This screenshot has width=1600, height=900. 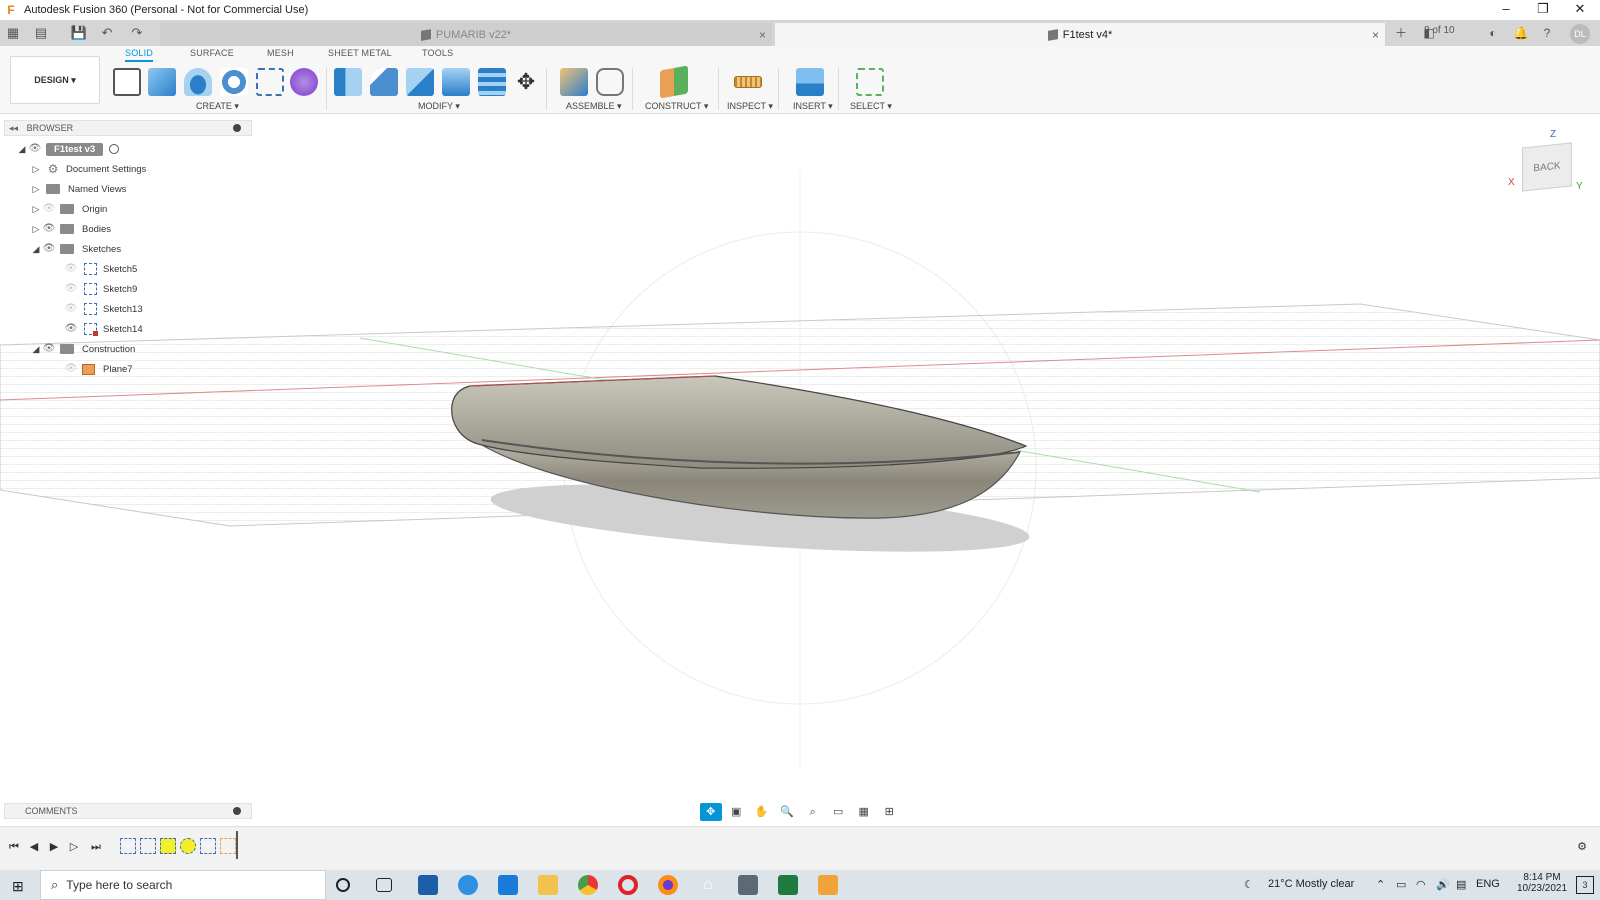 I want to click on tab-sheet-metal: SHEET METAL, so click(x=360, y=55).